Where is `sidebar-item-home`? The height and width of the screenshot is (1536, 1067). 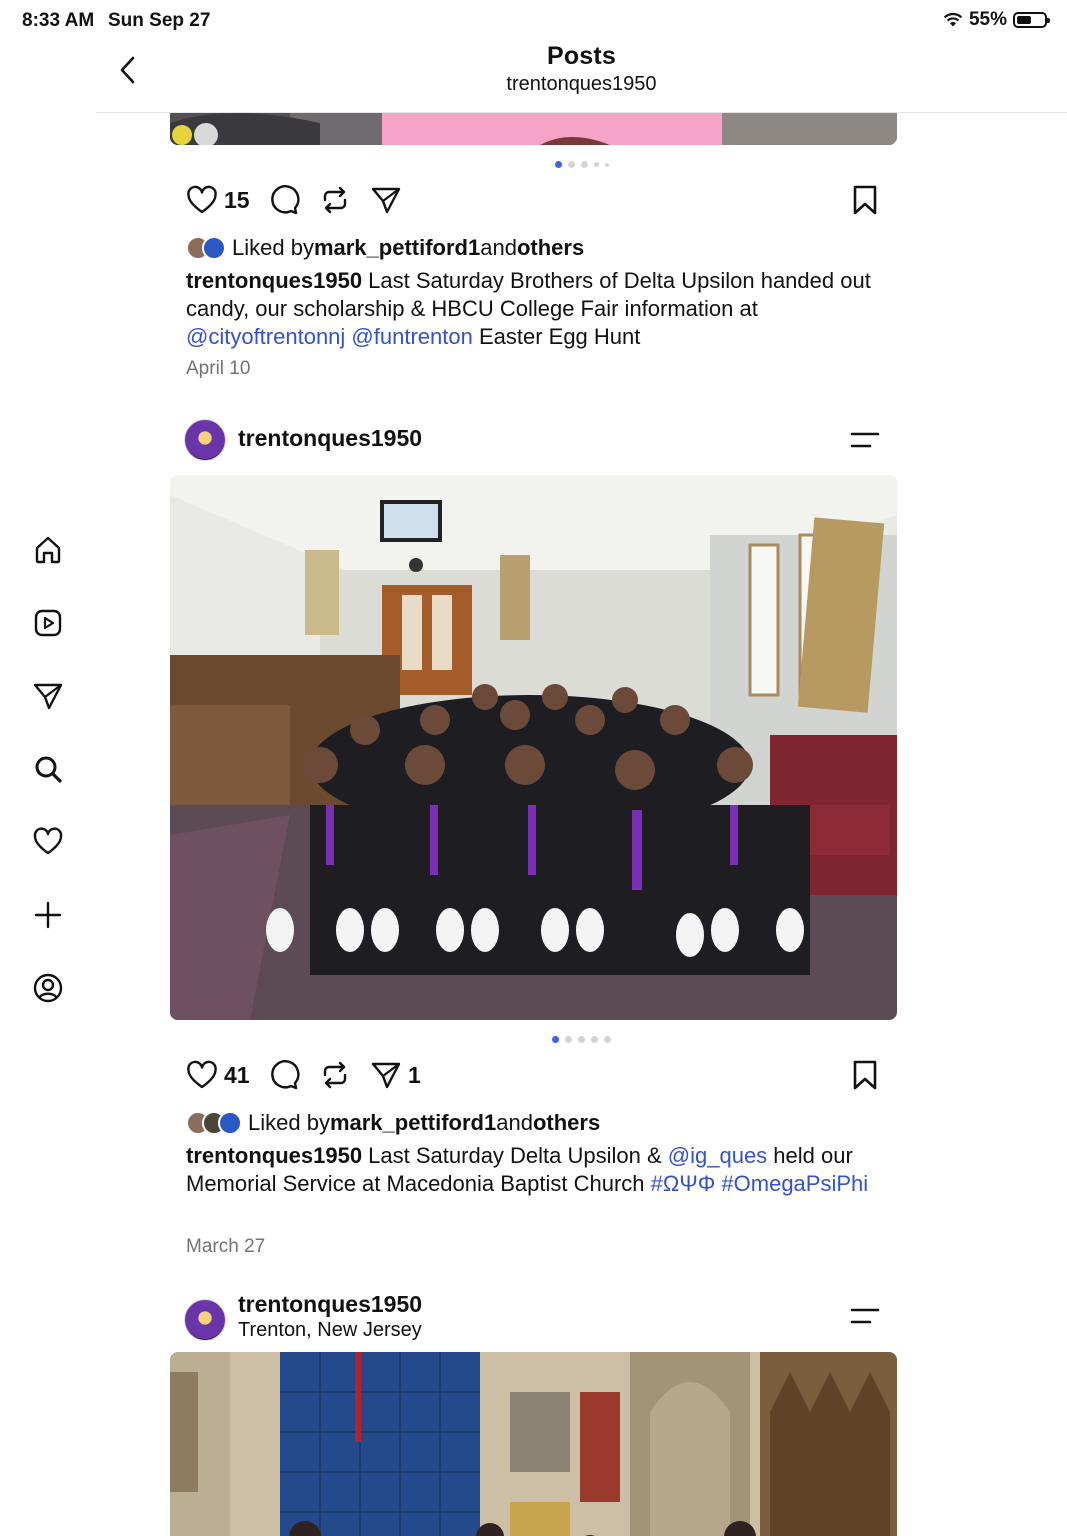
sidebar-item-home is located at coordinates (48, 550).